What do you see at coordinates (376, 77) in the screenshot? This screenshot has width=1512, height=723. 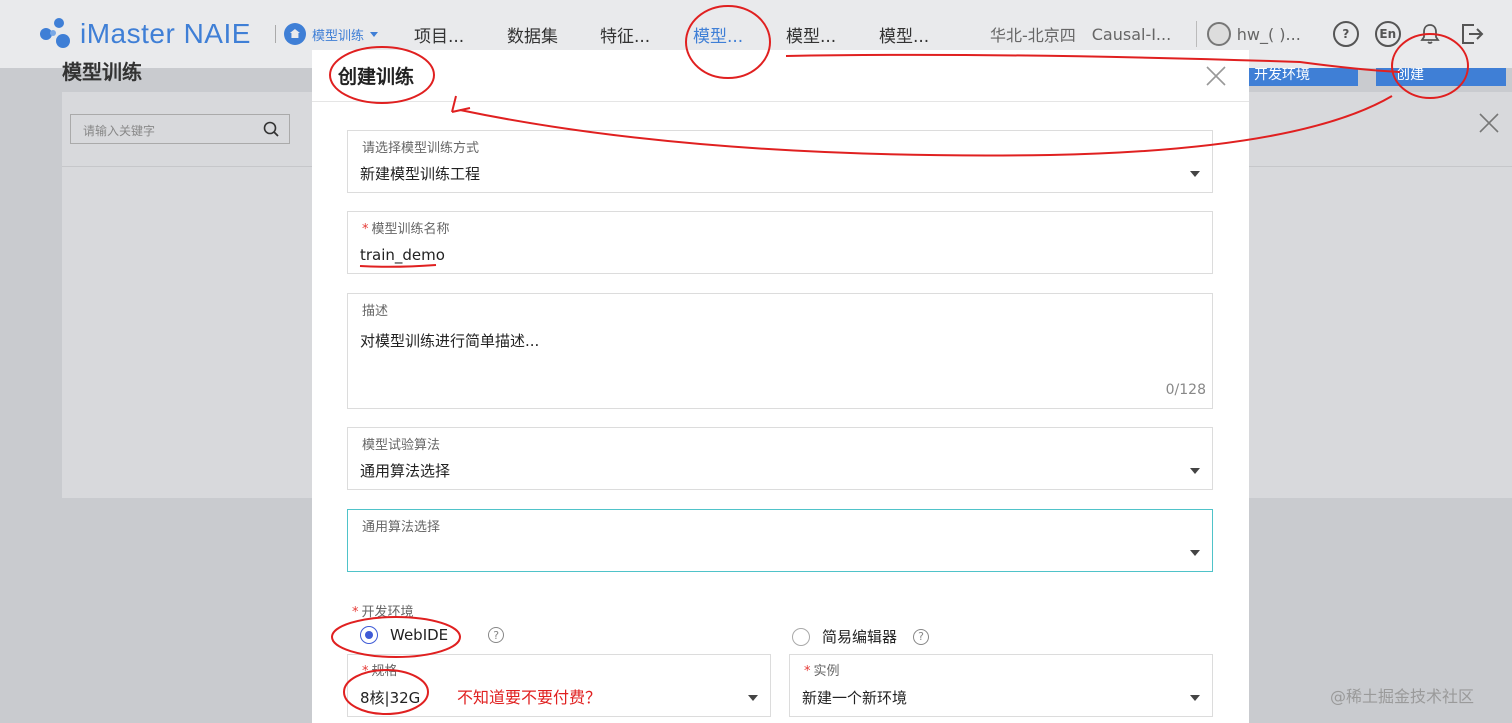 I see `dialog-title: 创建训练` at bounding box center [376, 77].